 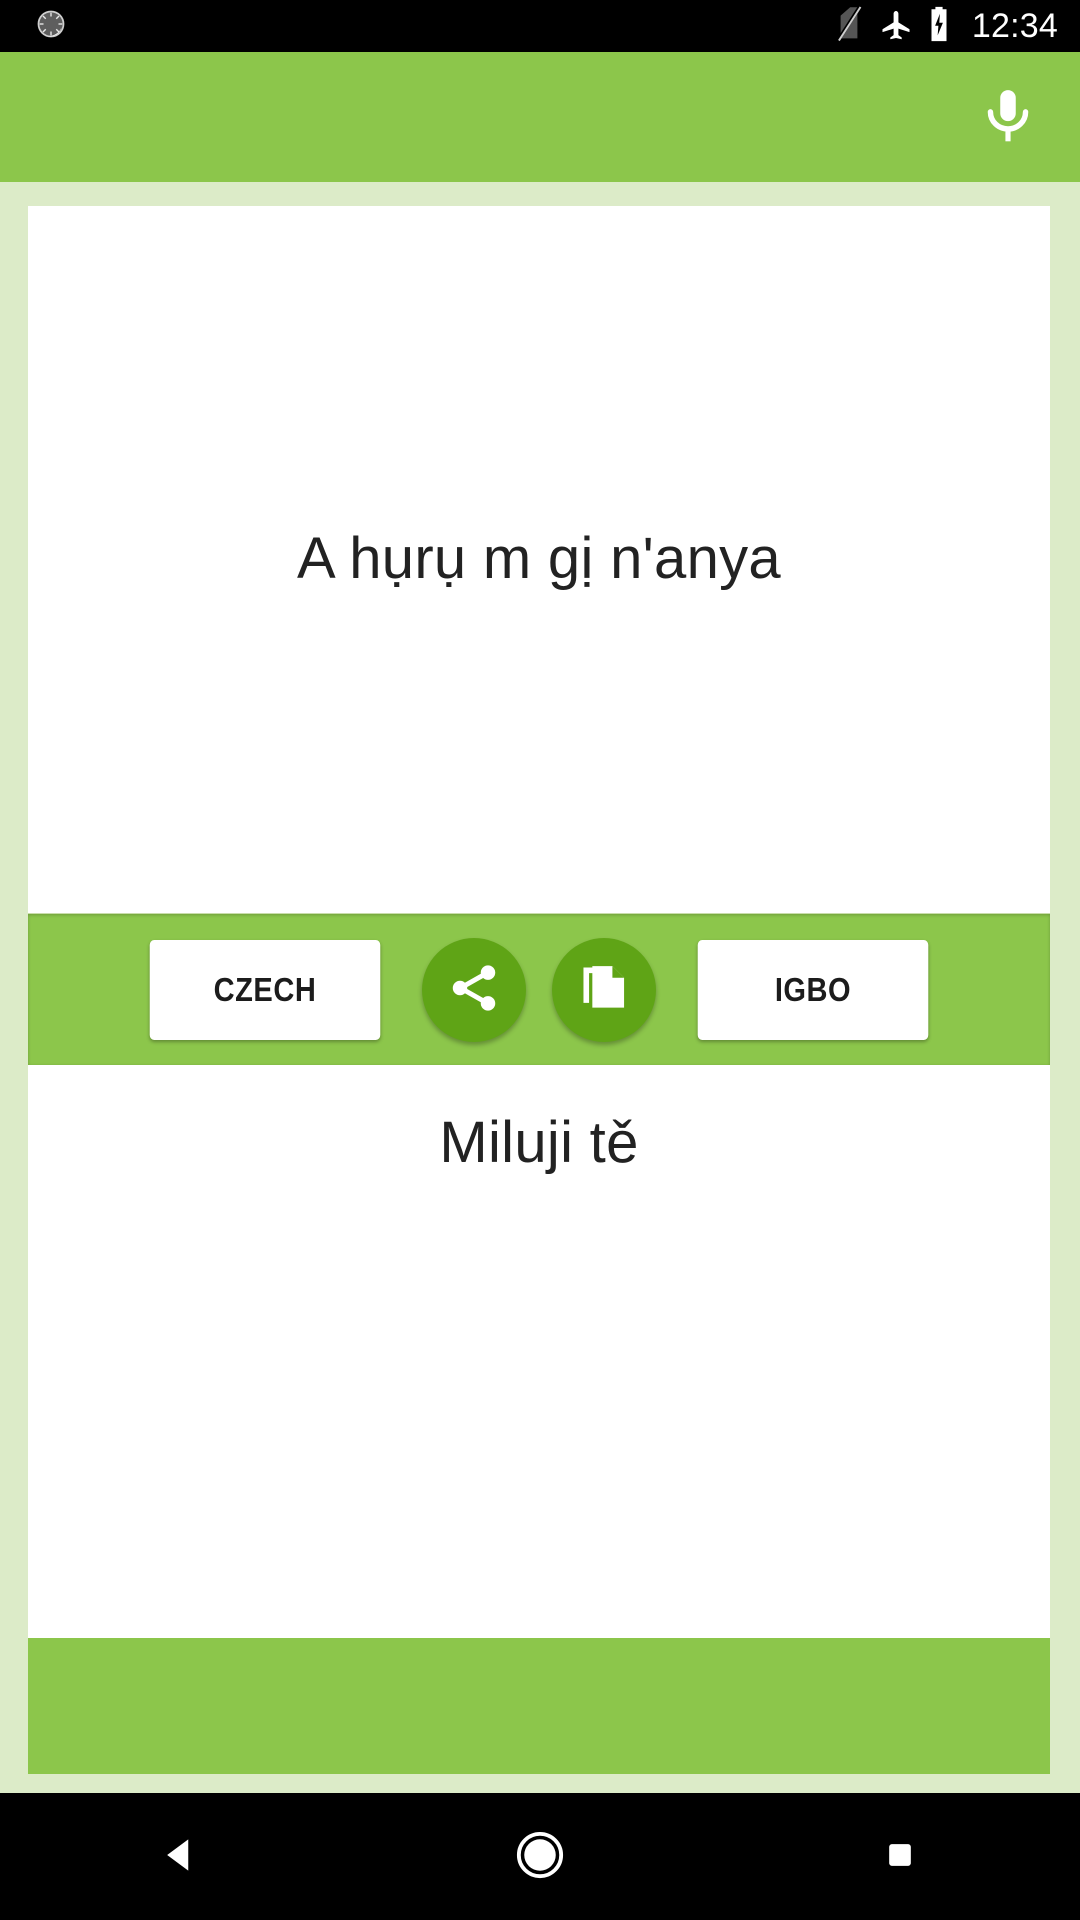 What do you see at coordinates (539, 1142) in the screenshot?
I see `target-text: Miluji tě` at bounding box center [539, 1142].